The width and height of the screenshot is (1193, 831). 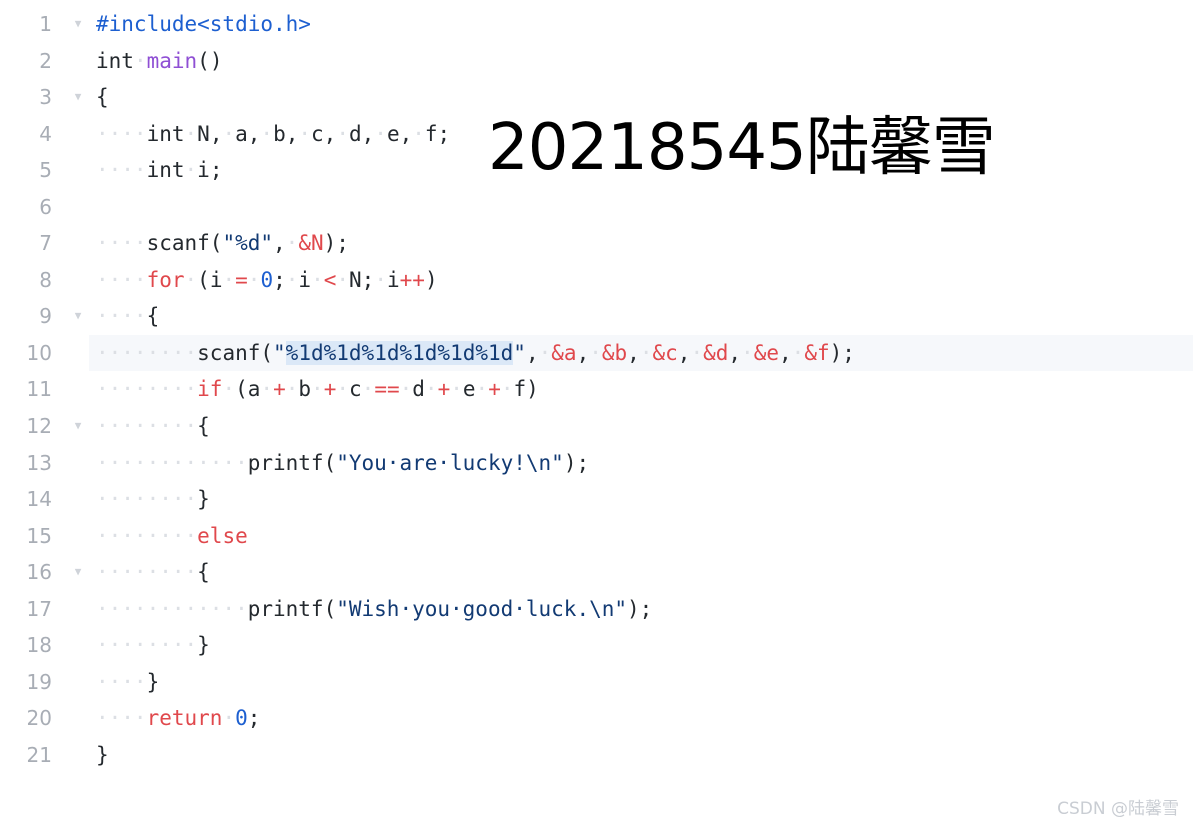 What do you see at coordinates (596, 426) in the screenshot?
I see `code-line: 12 ▼ ········{` at bounding box center [596, 426].